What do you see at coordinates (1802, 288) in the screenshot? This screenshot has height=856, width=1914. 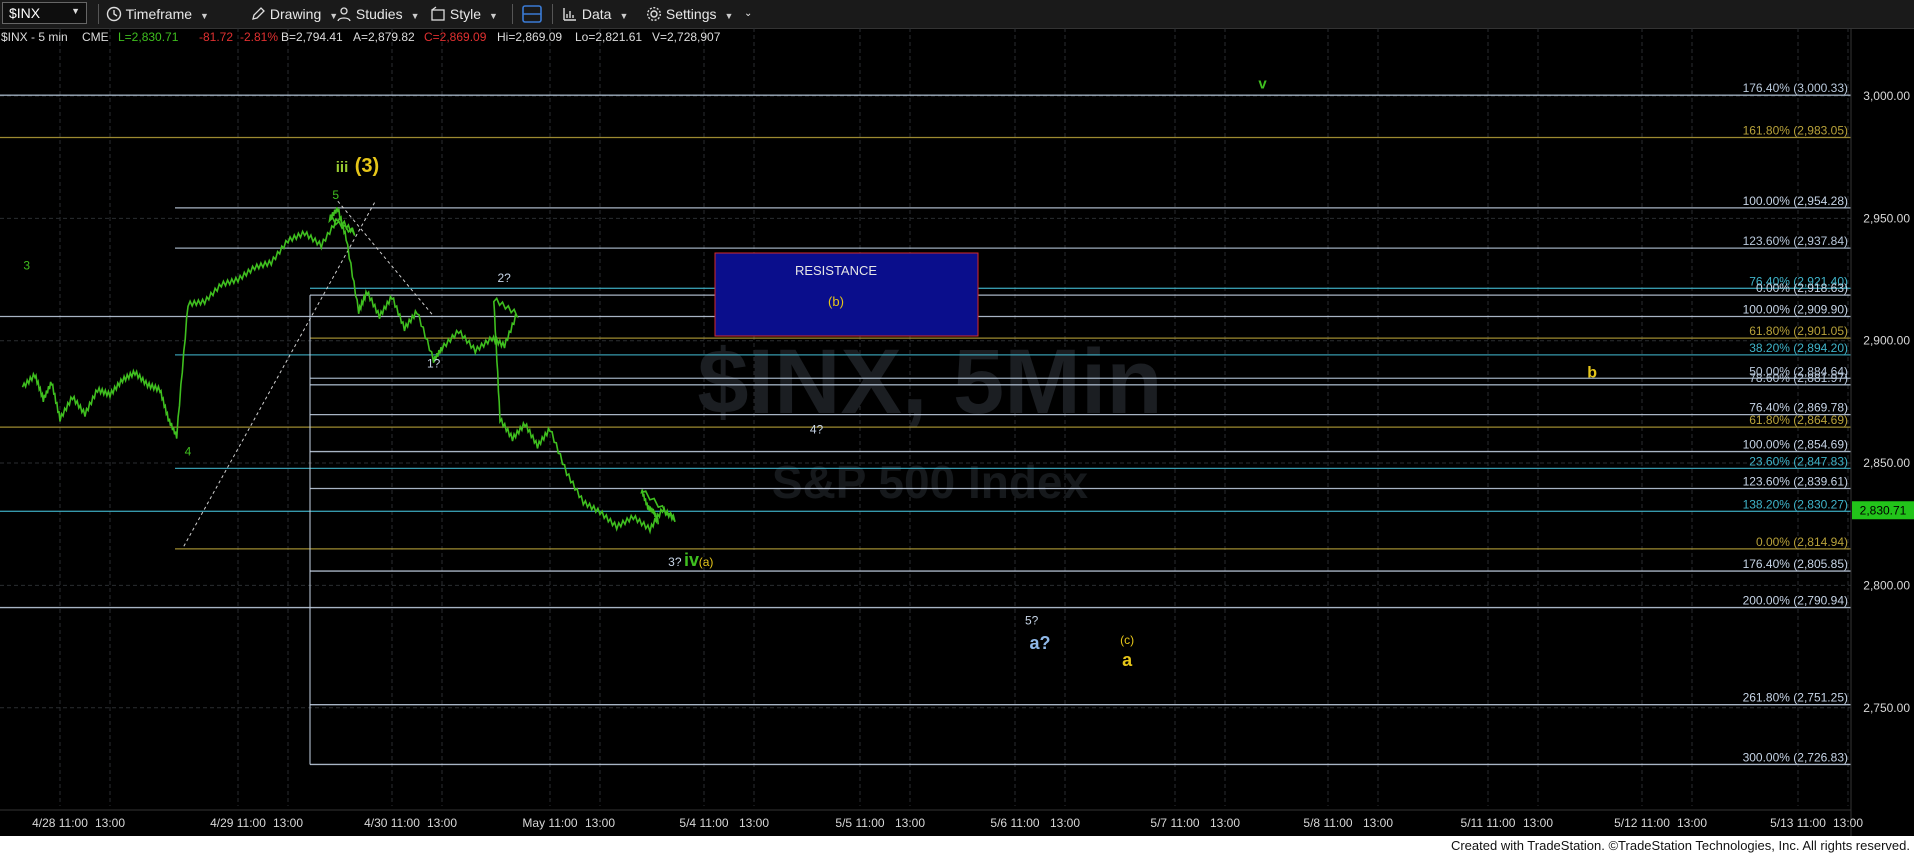 I see `fib-level-label: 0.00% (2,918.63)` at bounding box center [1802, 288].